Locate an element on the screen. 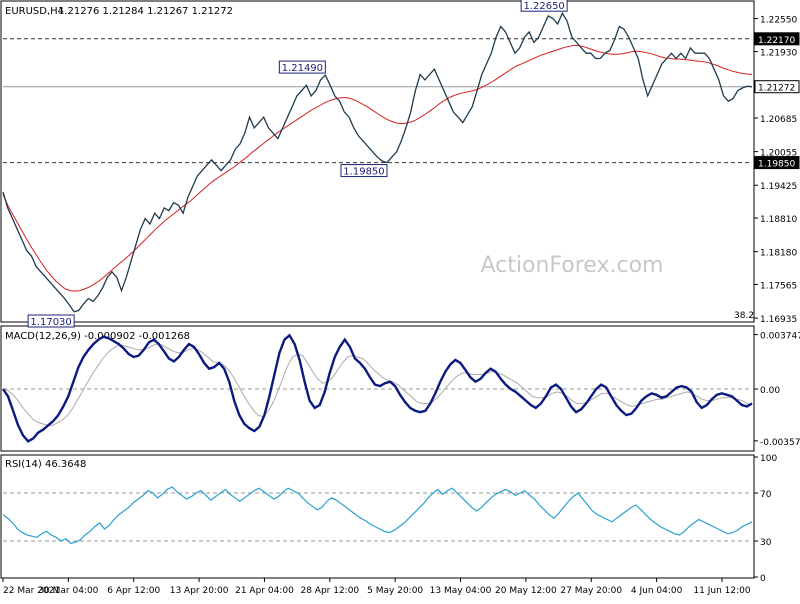  rsi-series is located at coordinates (377, 515).